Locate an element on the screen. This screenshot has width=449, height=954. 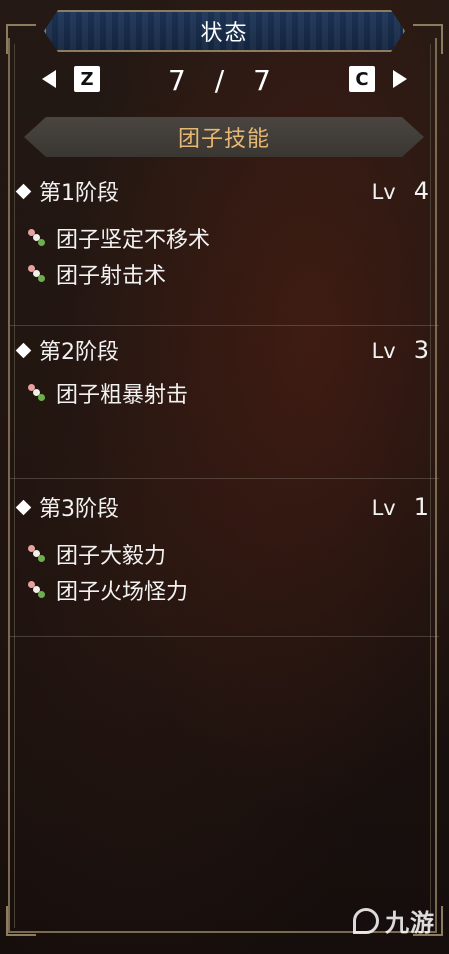
page-navigator: Z 7 / 7 C is located at coordinates (224, 80).